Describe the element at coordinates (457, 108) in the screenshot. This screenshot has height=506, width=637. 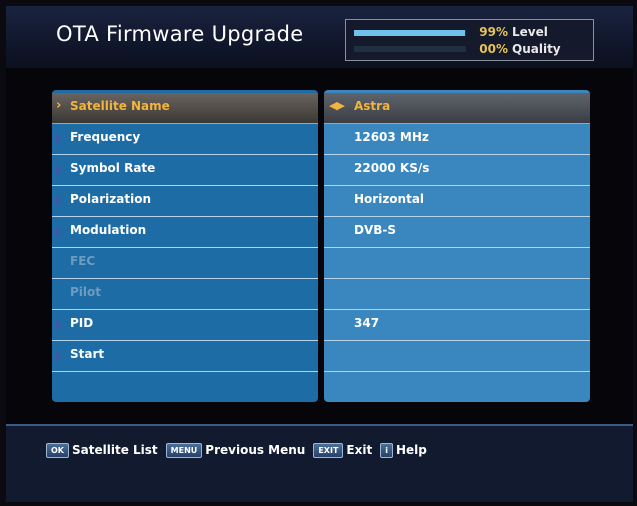
I see `settings-value-row: ◀▶ Astra` at that location.